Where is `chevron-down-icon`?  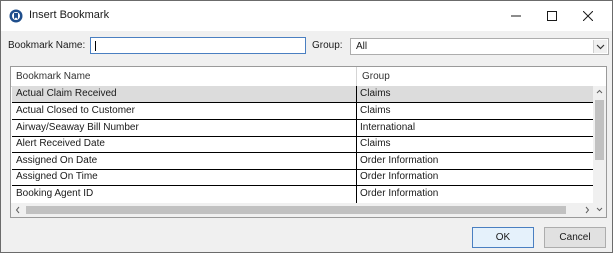
chevron-down-icon is located at coordinates (600, 46).